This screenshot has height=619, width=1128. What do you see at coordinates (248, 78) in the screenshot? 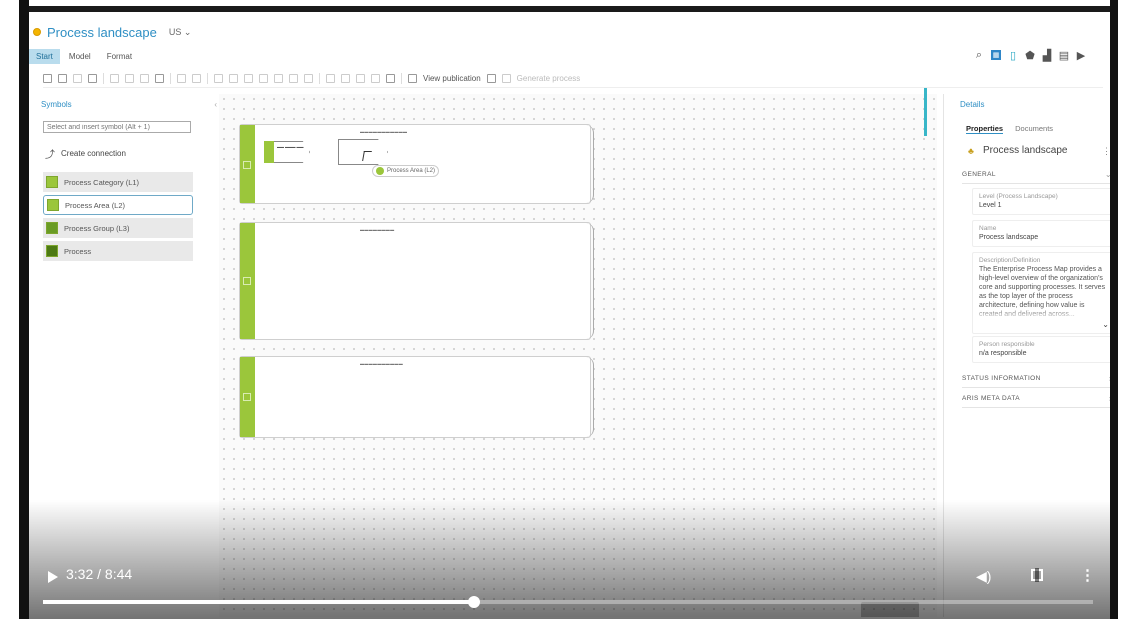
I see `align-icon` at bounding box center [248, 78].